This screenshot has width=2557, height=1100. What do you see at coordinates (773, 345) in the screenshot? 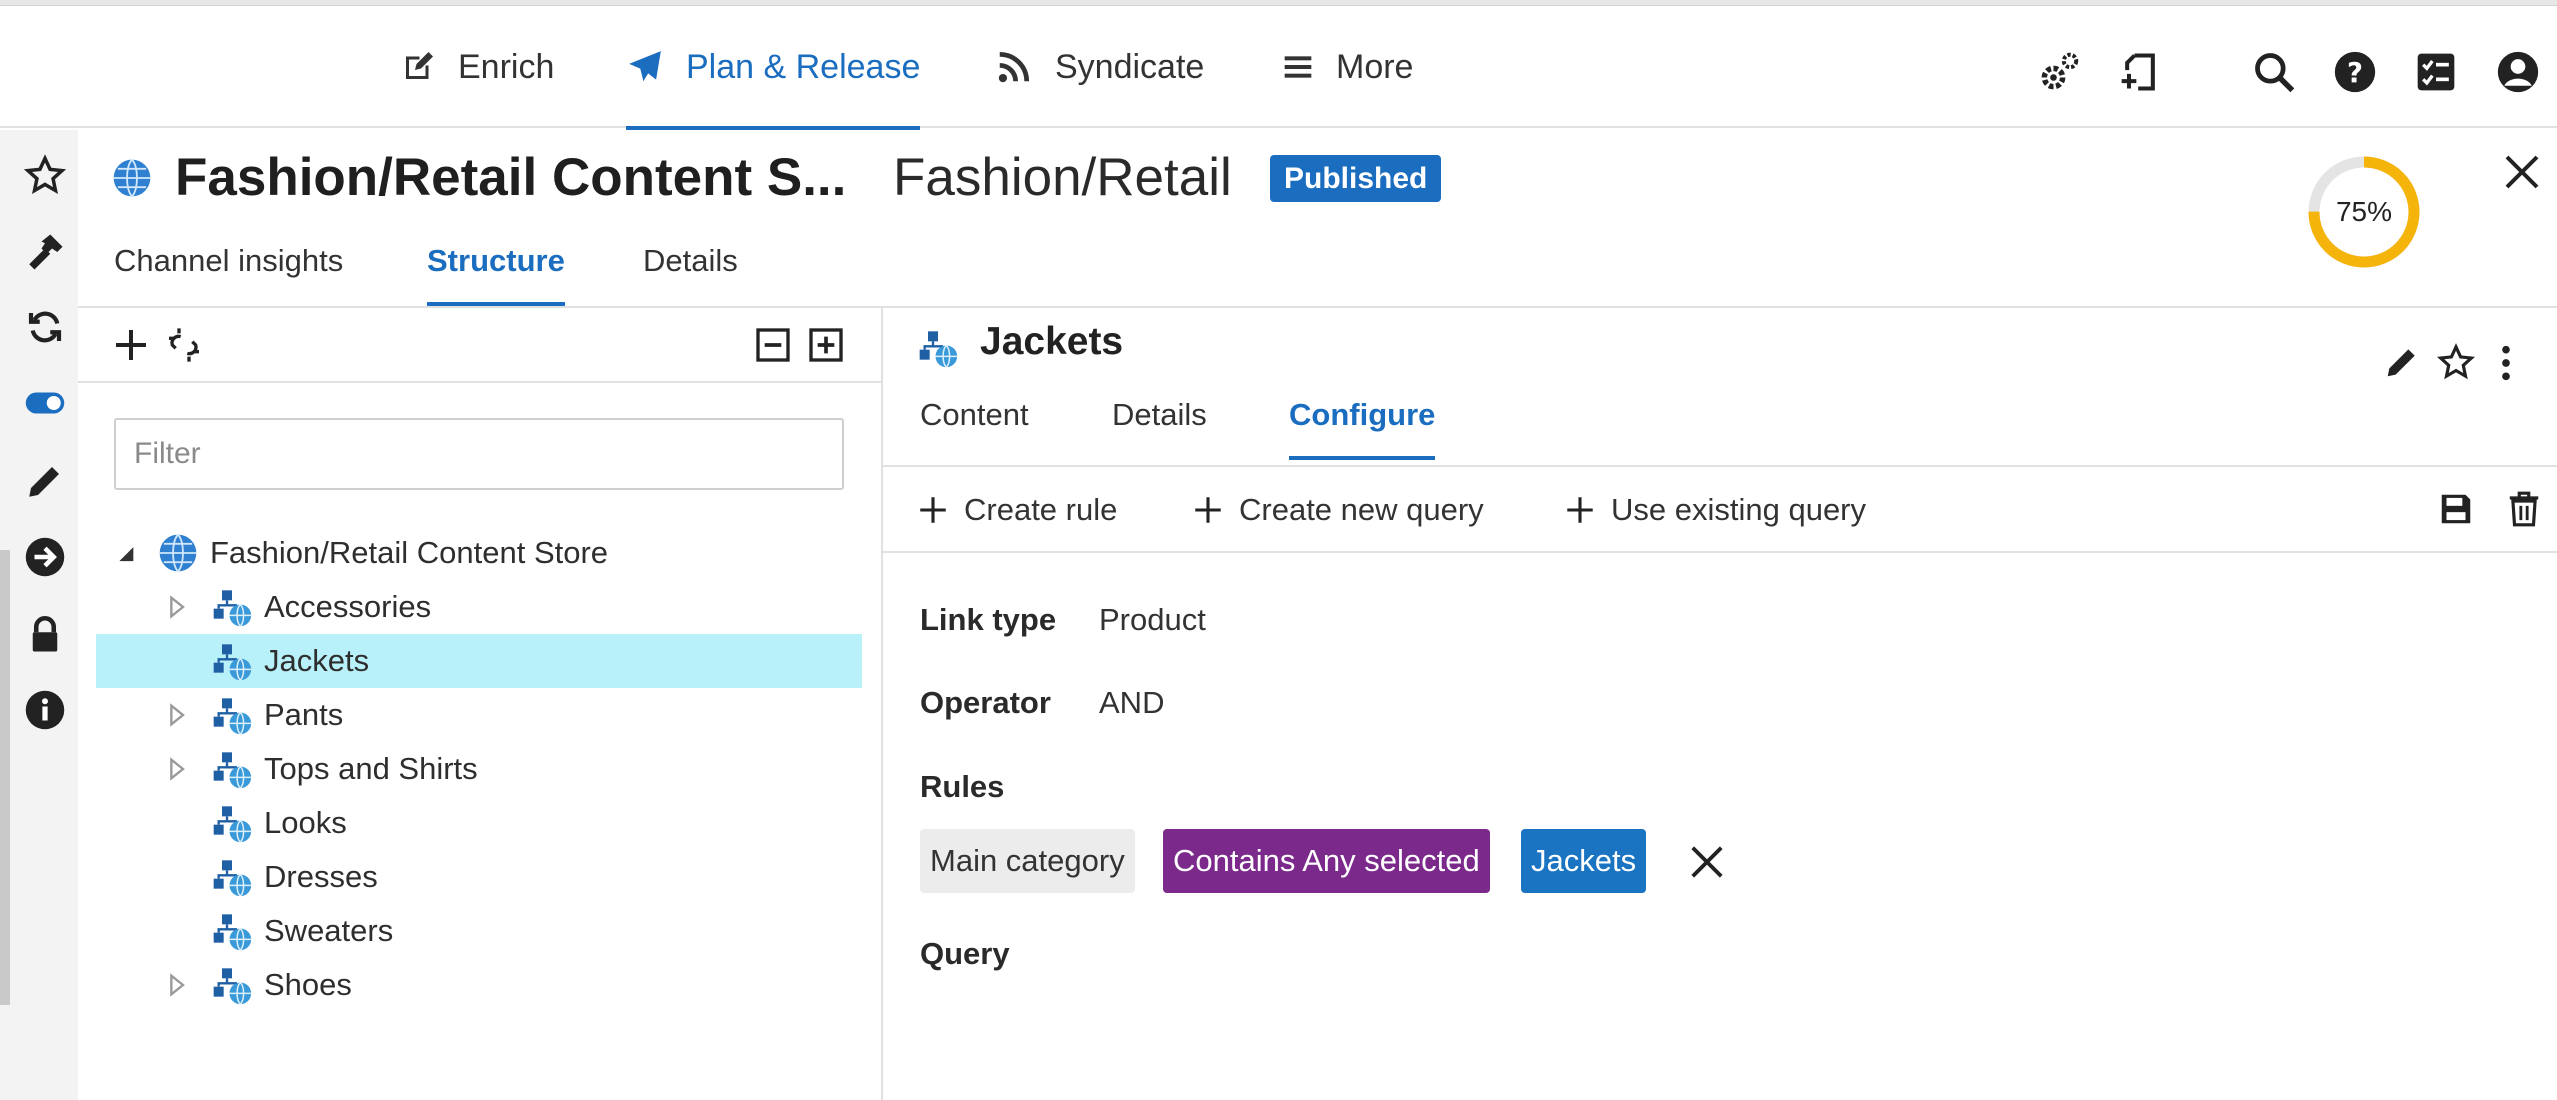
I see `collapse-all-icon` at bounding box center [773, 345].